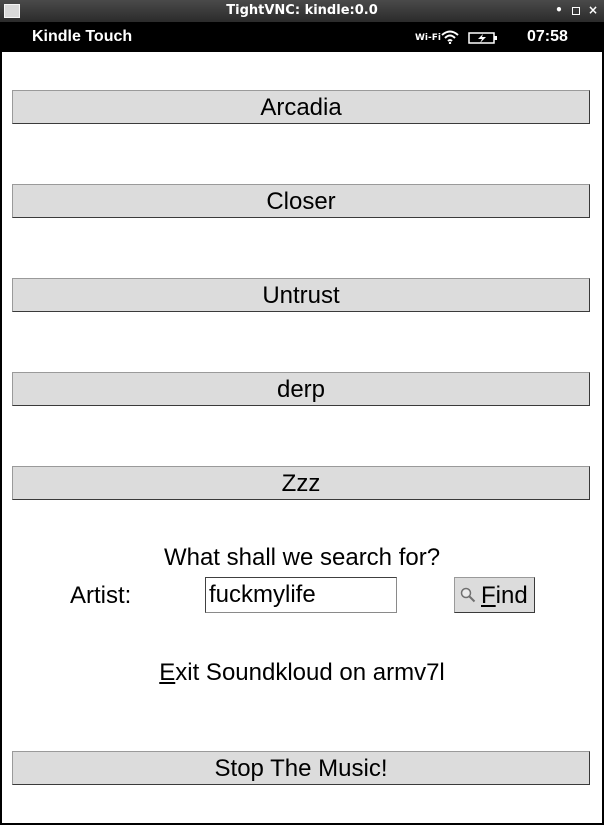 Image resolution: width=604 pixels, height=825 pixels. What do you see at coordinates (301, 389) in the screenshot?
I see `playlist-button-derp: derp` at bounding box center [301, 389].